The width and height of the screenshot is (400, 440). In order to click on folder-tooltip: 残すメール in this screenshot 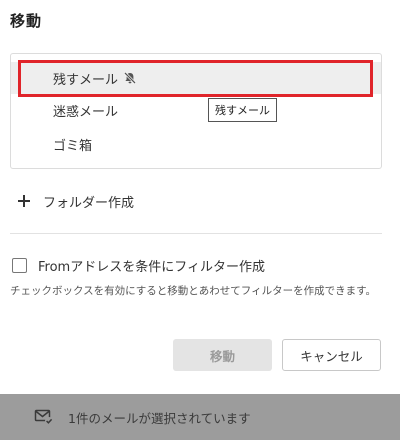, I will do `click(242, 110)`.